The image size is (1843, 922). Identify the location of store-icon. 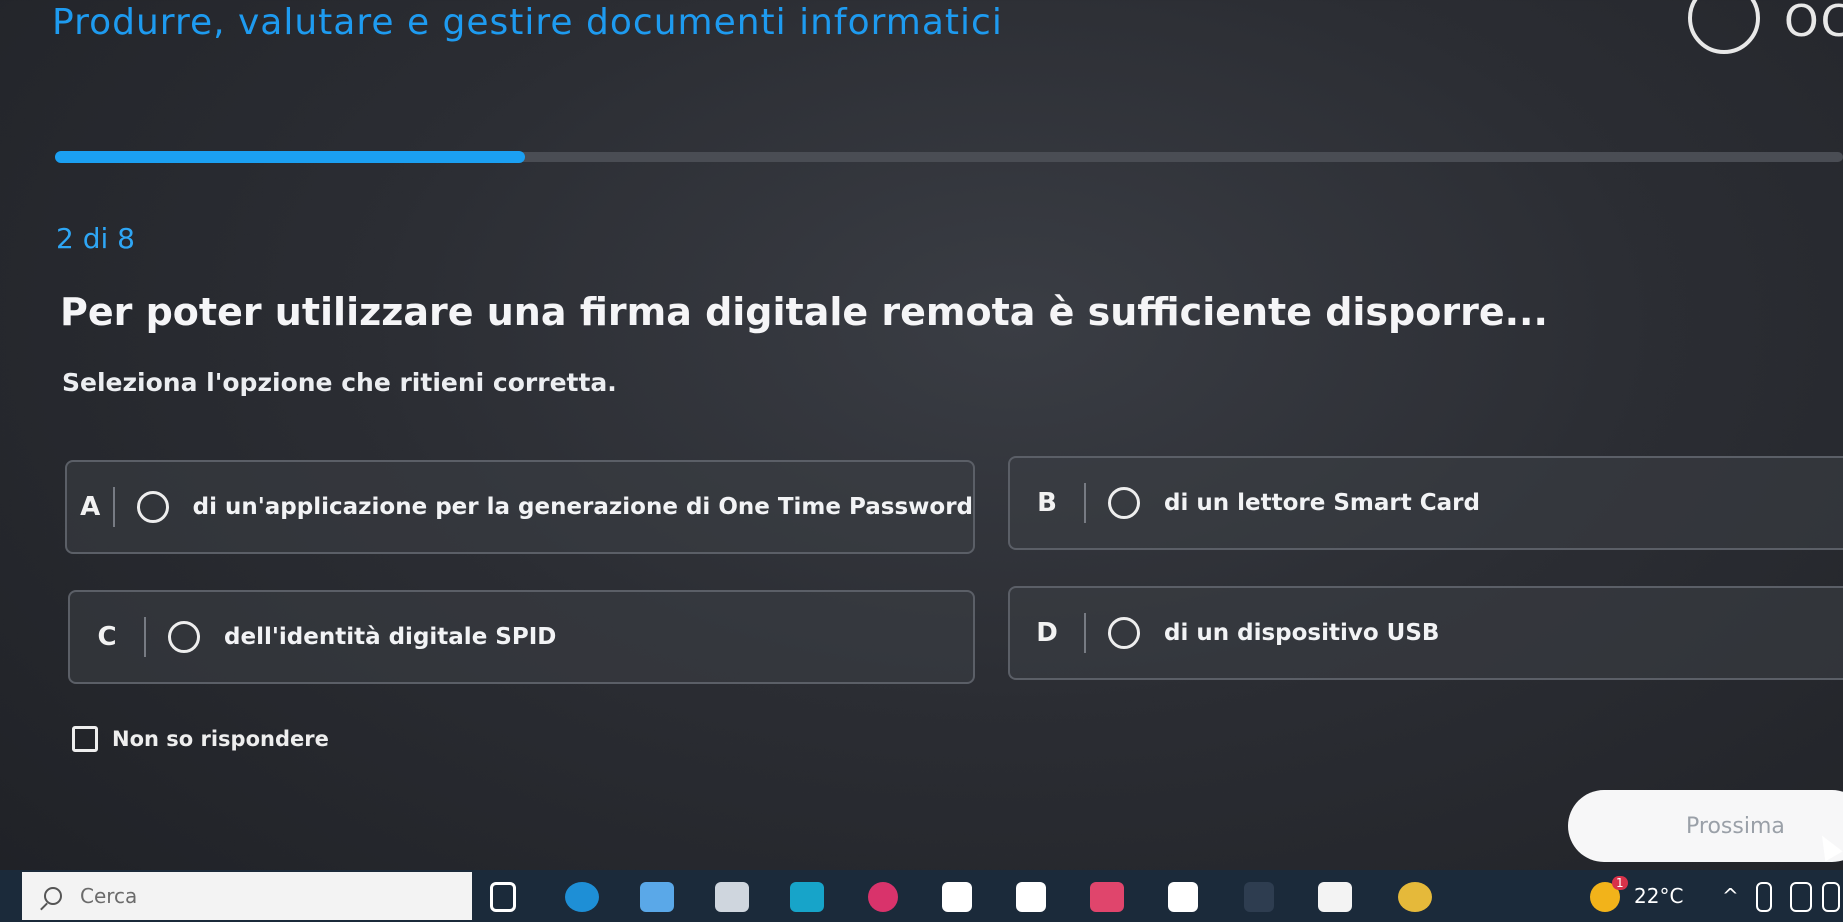
(732, 897).